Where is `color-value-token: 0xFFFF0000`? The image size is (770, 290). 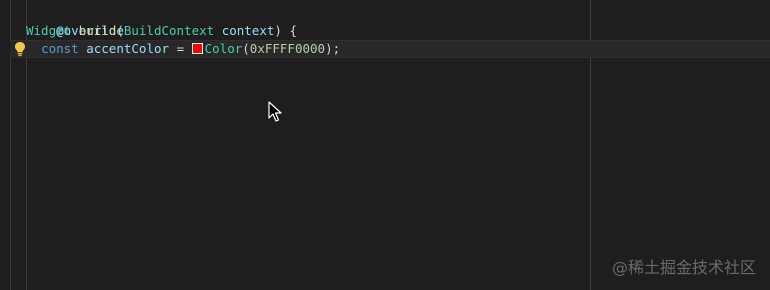
color-value-token: 0xFFFF0000 is located at coordinates (287, 48).